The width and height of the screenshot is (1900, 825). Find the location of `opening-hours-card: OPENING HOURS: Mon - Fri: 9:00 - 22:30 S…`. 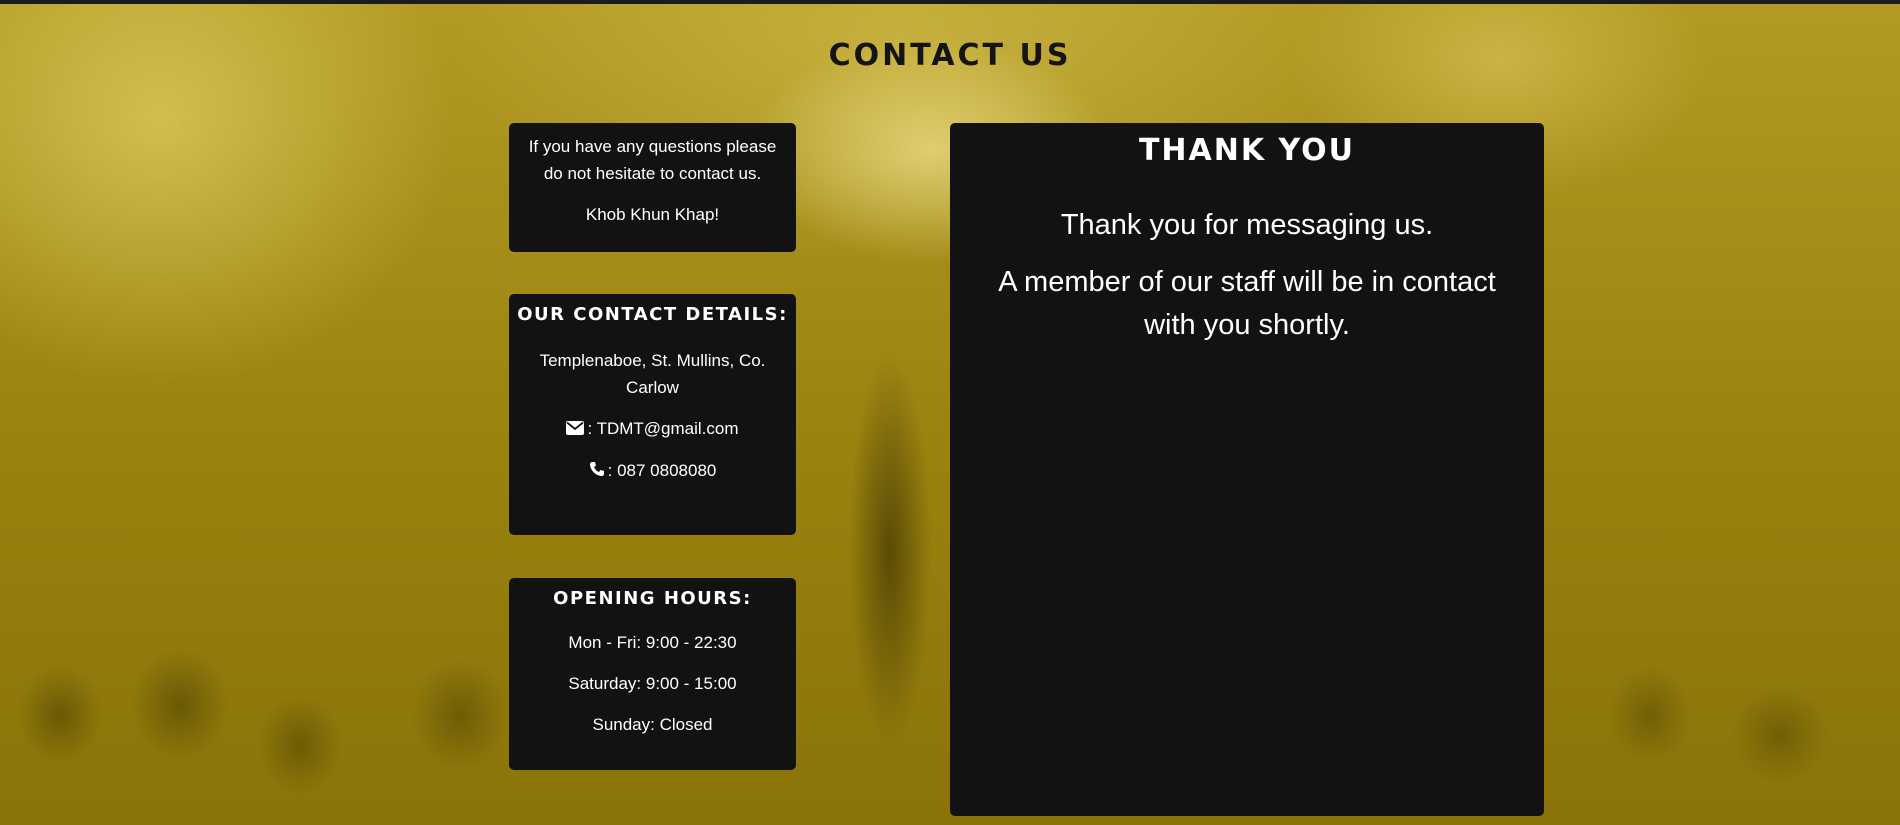

opening-hours-card: OPENING HOURS: Mon - Fri: 9:00 - 22:30 S… is located at coordinates (652, 674).